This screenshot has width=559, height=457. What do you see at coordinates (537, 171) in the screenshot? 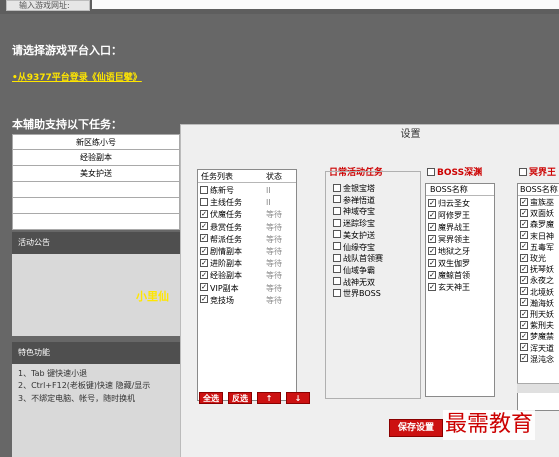
I see `hell-section-title: 冥界王` at bounding box center [537, 171].